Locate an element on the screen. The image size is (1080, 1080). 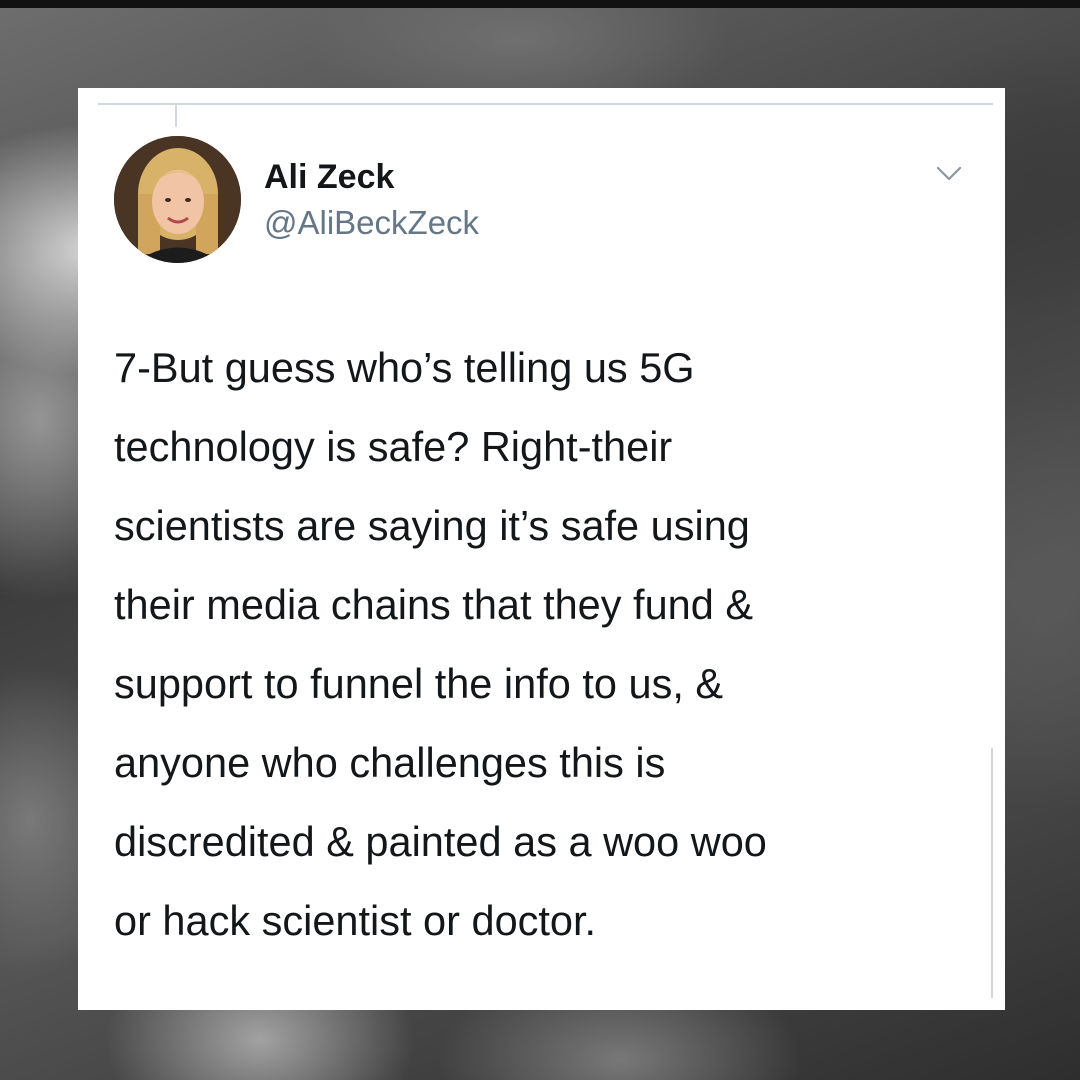
avatar is located at coordinates (177, 199).